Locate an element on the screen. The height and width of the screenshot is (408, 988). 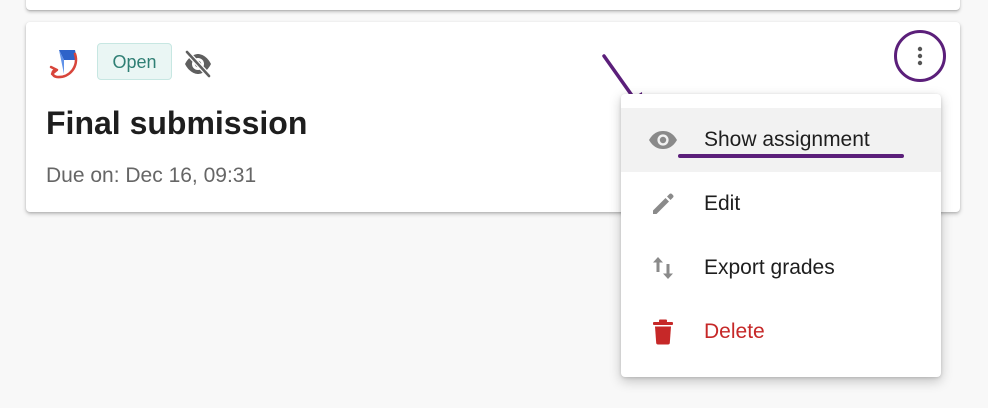
menu-item-show-assignment: Show assignment is located at coordinates (781, 140).